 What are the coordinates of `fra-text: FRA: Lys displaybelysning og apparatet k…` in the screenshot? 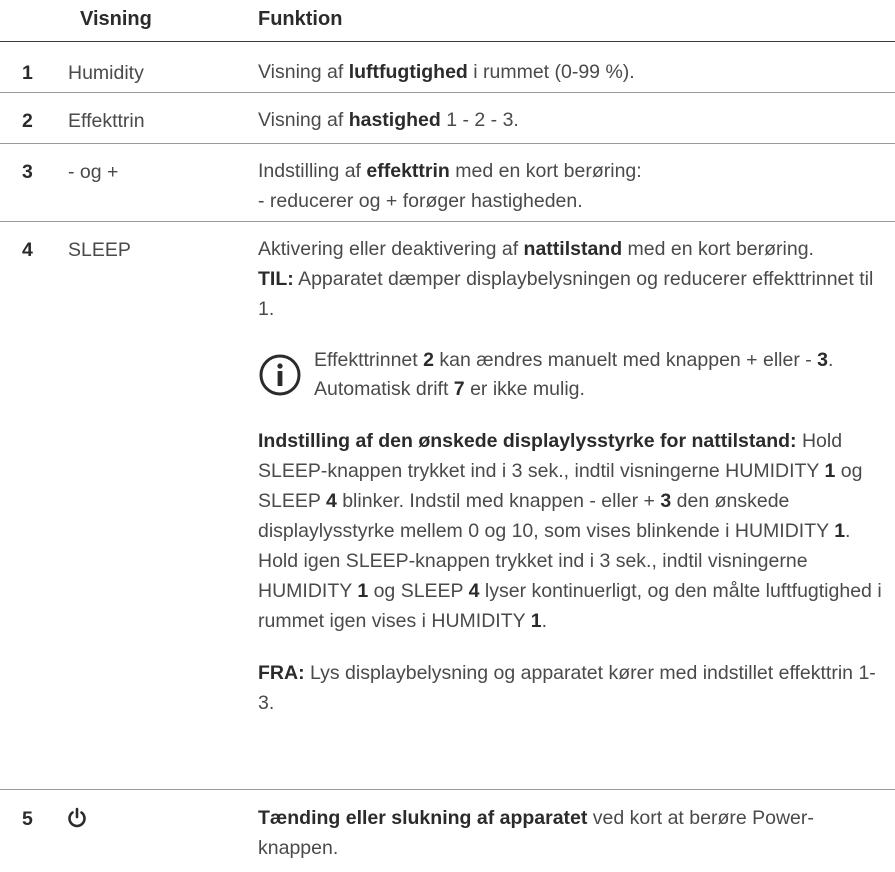 It's located at (567, 688).